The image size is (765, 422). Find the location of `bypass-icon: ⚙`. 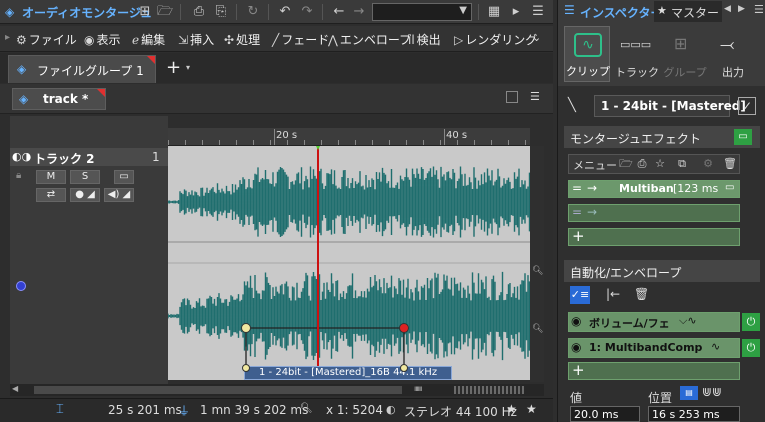

bypass-icon: ⚙ is located at coordinates (708, 164).